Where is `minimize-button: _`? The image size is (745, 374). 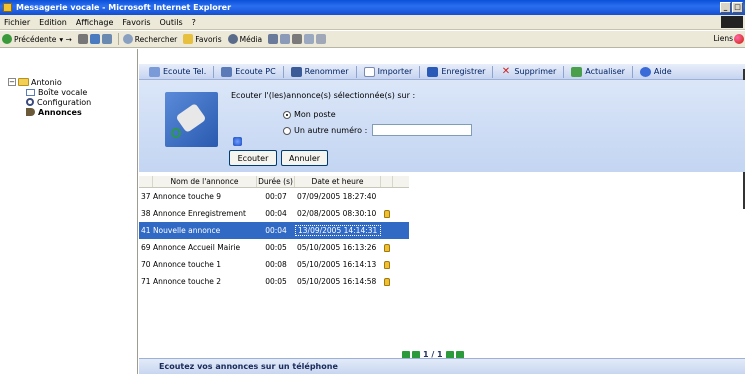 minimize-button: _ is located at coordinates (725, 7).